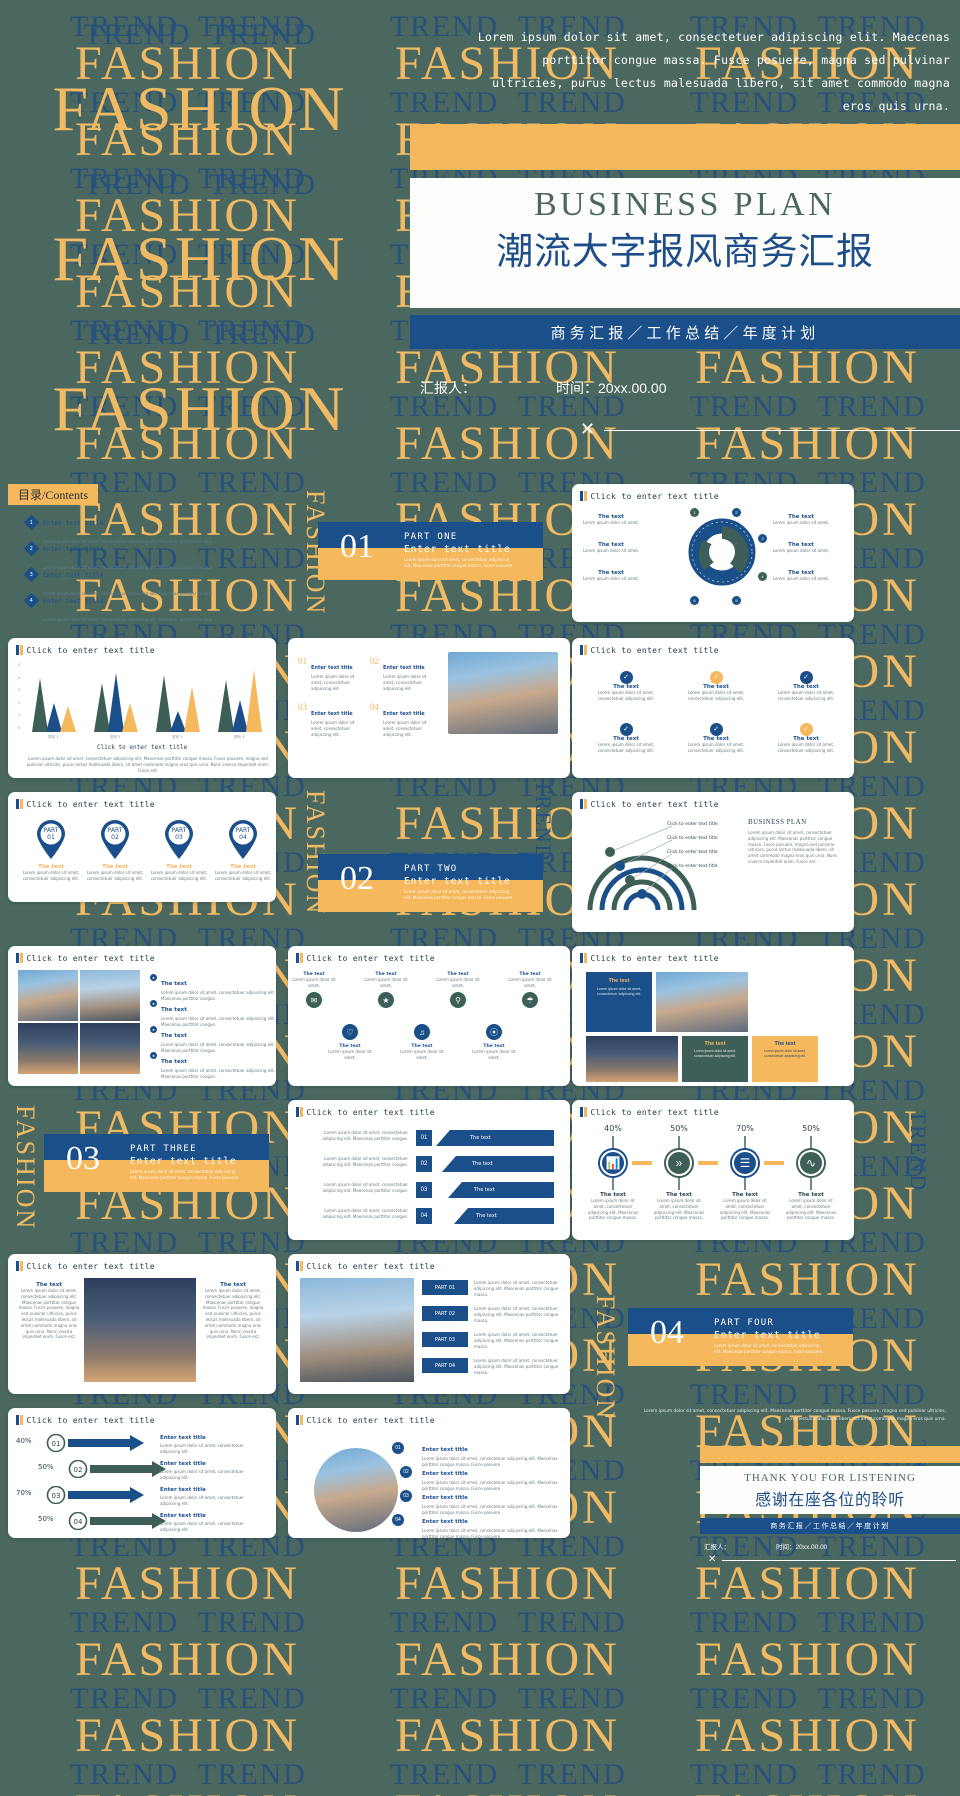  What do you see at coordinates (357, 878) in the screenshot?
I see `section-number: 02` at bounding box center [357, 878].